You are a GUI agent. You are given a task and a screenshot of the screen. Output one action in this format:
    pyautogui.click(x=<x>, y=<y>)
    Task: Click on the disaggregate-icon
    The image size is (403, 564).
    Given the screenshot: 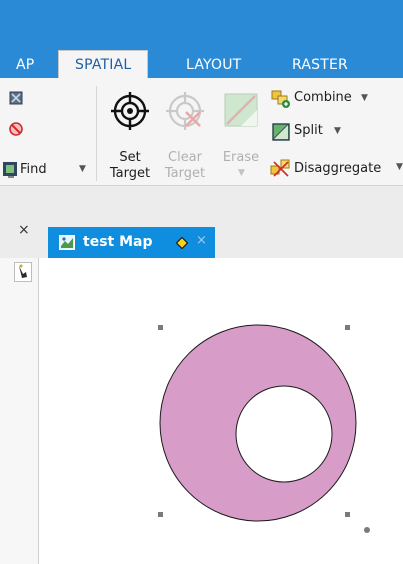 What is the action you would take?
    pyautogui.click(x=281, y=168)
    